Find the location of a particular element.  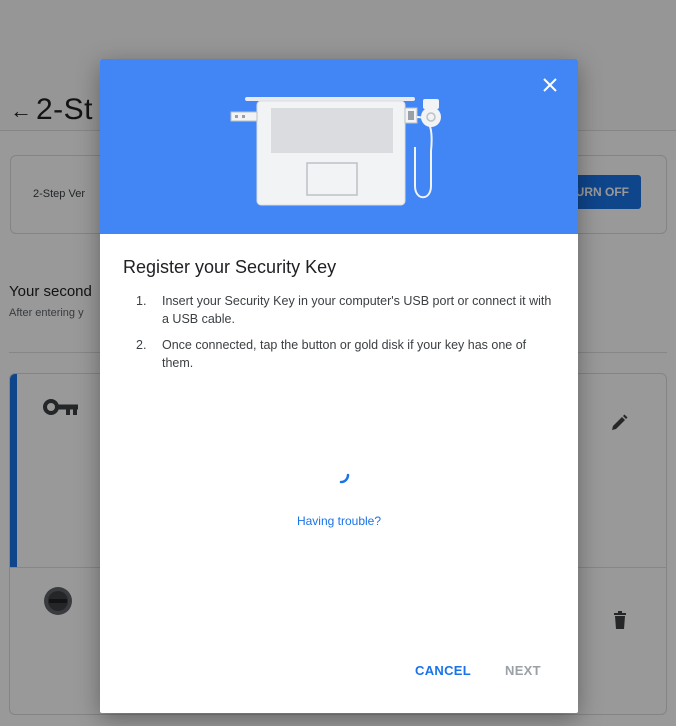

close-icon is located at coordinates (550, 85).